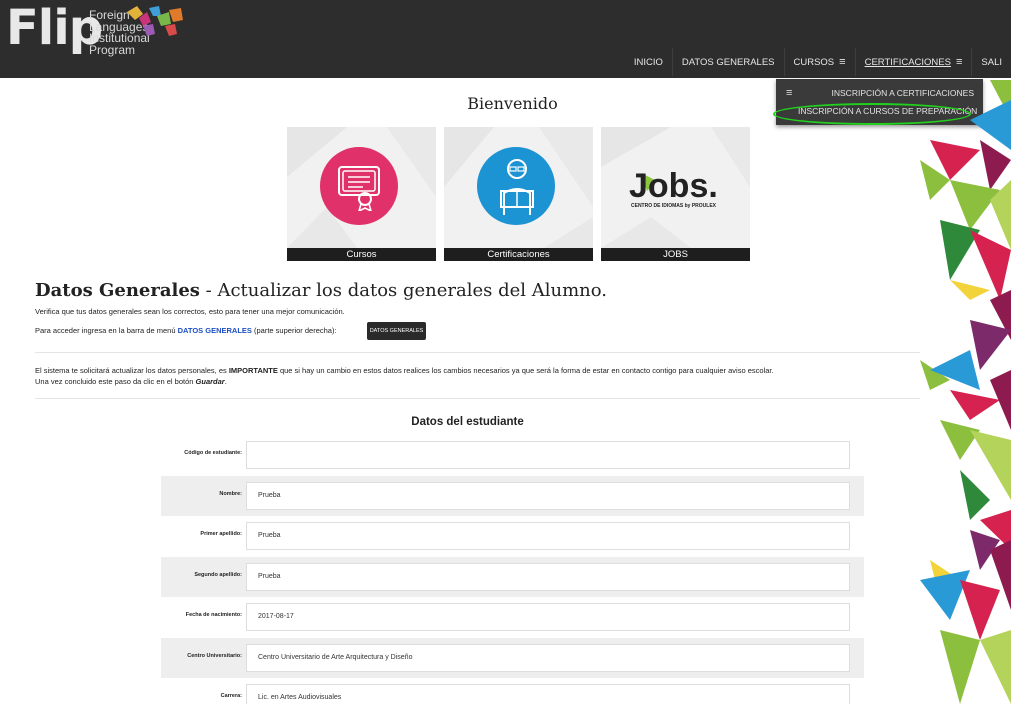 This screenshot has width=1011, height=704. What do you see at coordinates (213, 453) in the screenshot?
I see `field-label: Código de estudiante:` at bounding box center [213, 453].